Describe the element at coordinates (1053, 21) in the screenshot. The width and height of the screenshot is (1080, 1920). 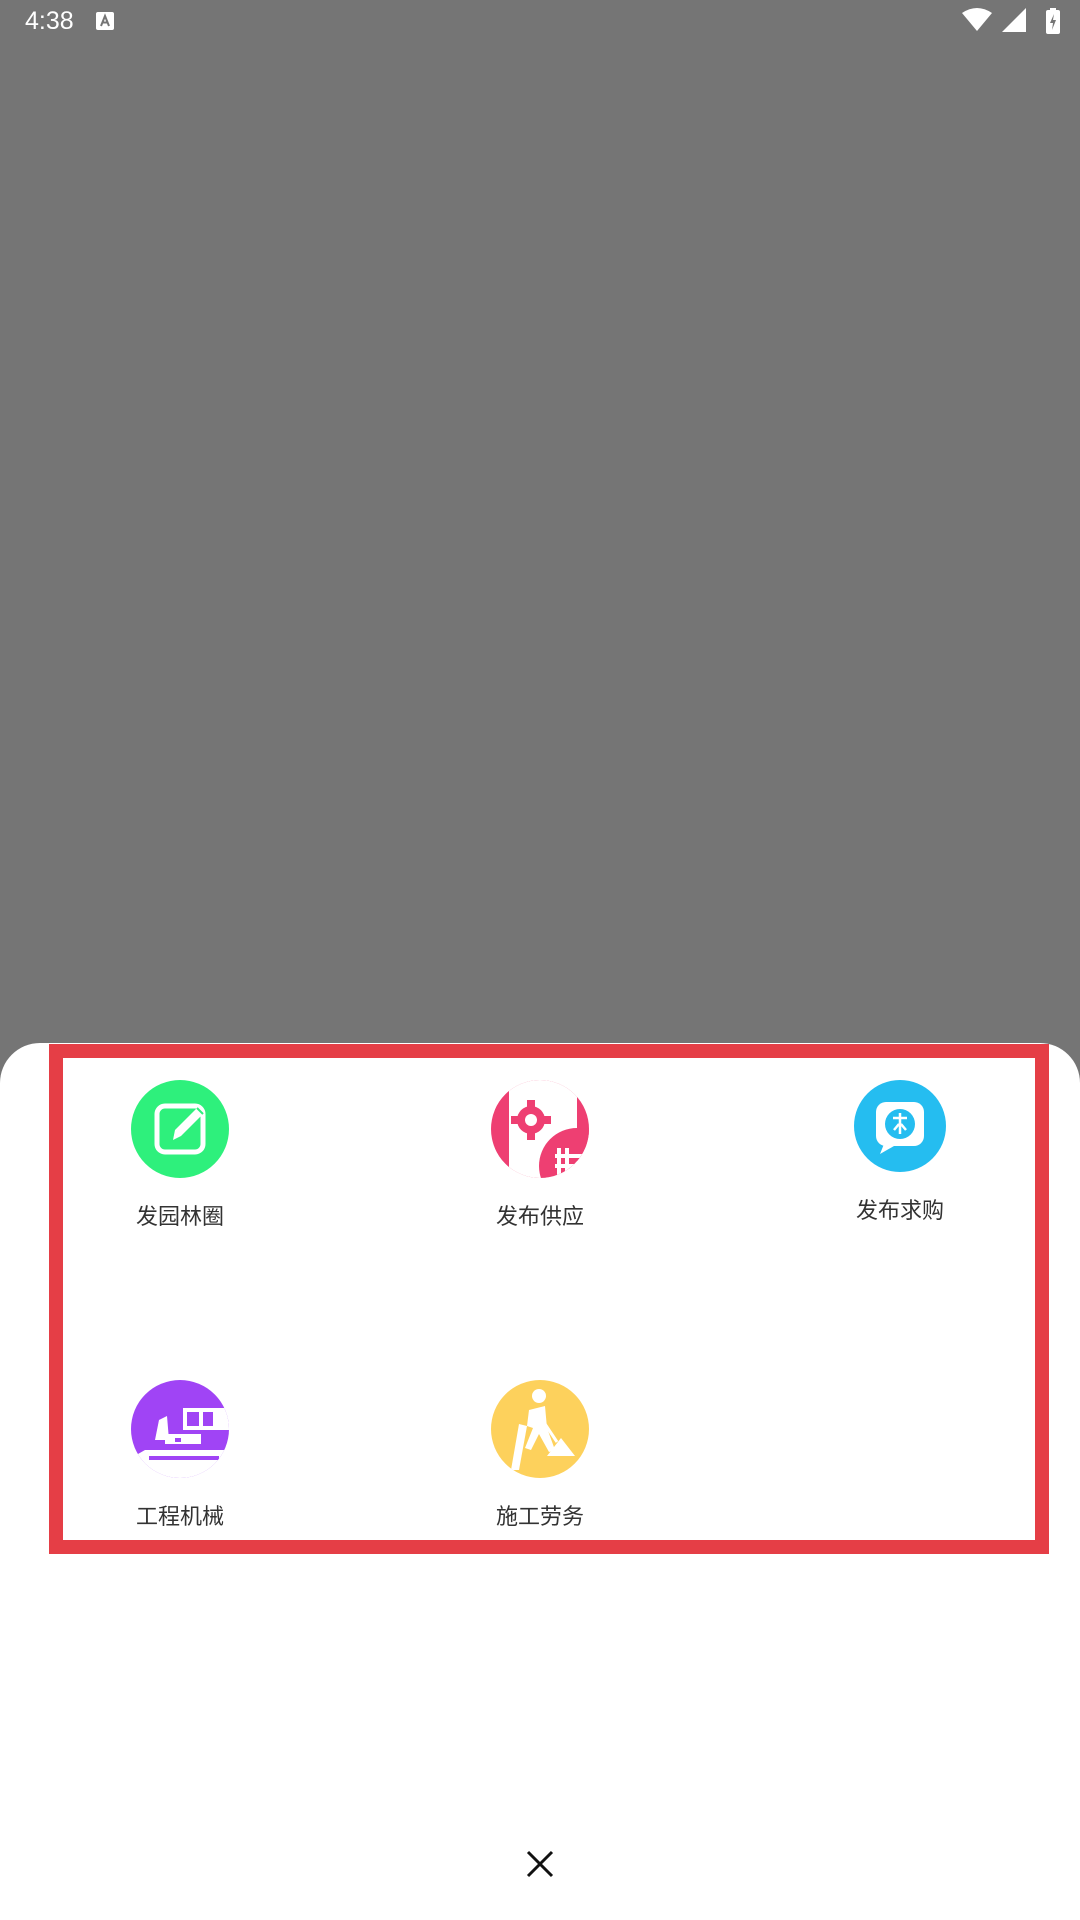
I see `battery-icon` at that location.